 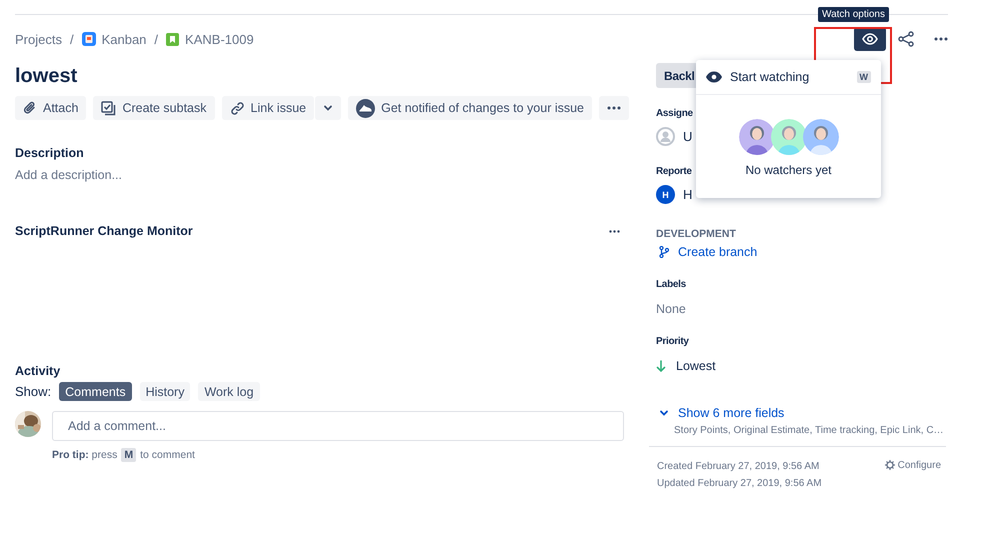 I want to click on gear-icon, so click(x=889, y=465).